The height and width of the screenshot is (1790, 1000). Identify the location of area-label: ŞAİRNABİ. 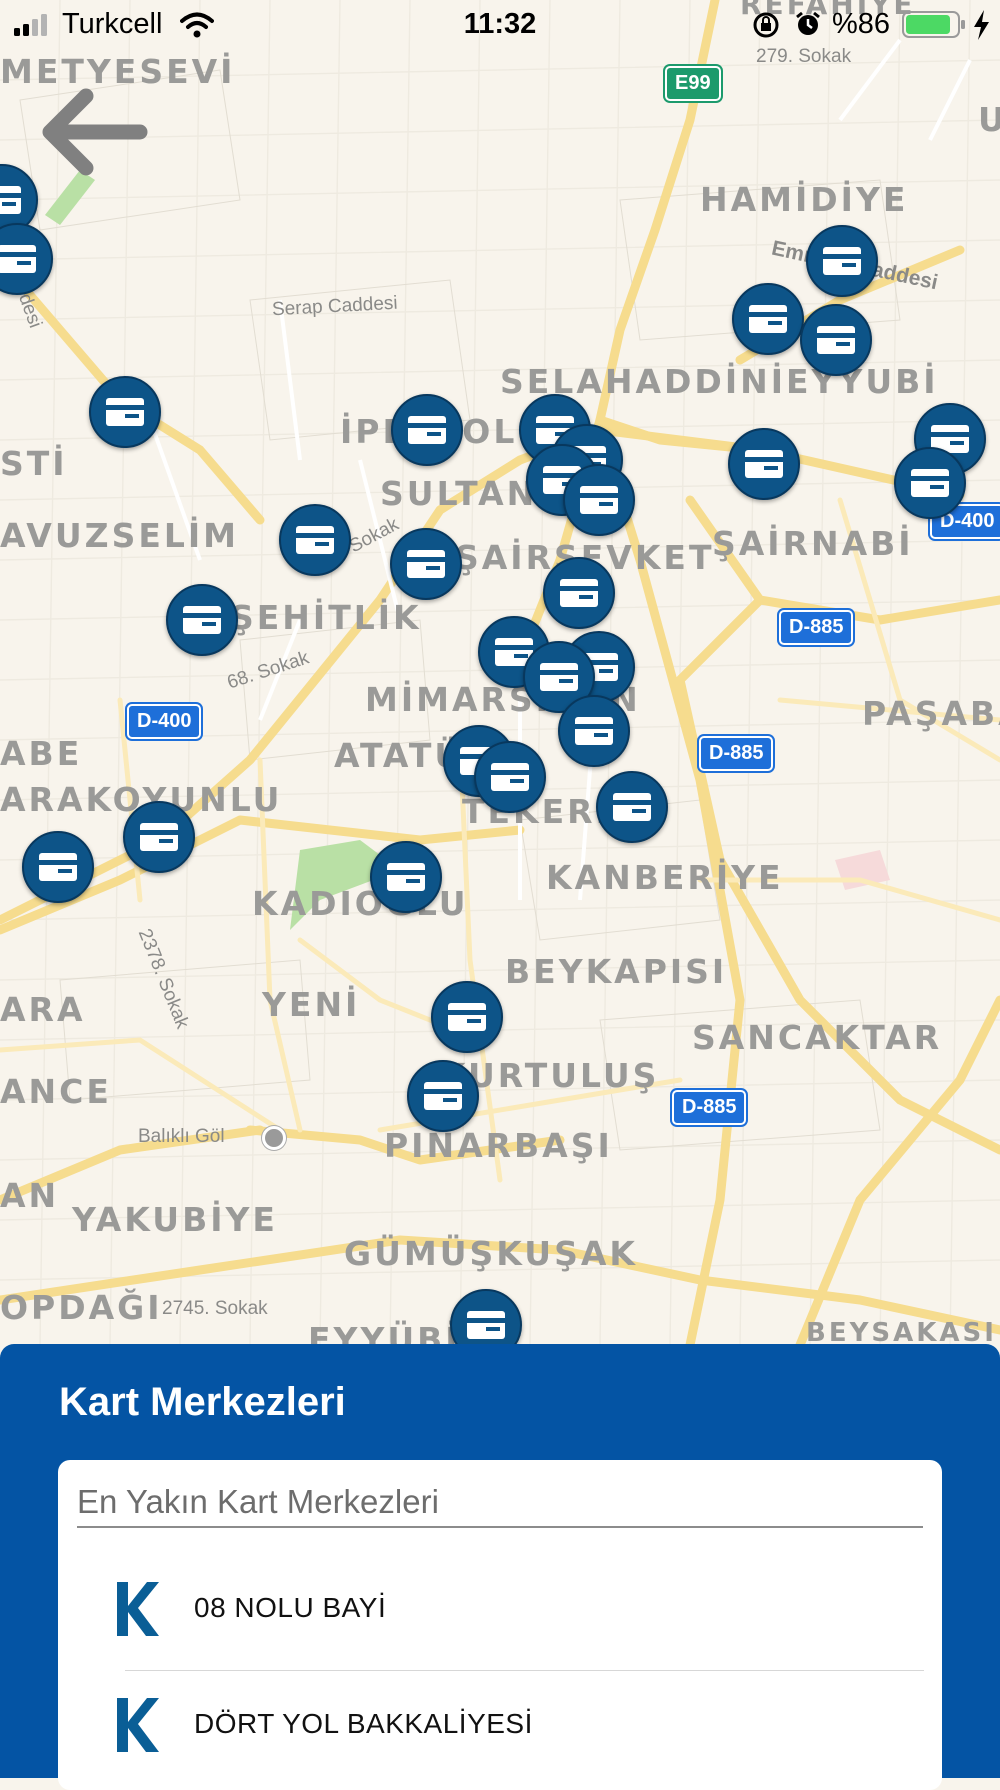
(813, 543).